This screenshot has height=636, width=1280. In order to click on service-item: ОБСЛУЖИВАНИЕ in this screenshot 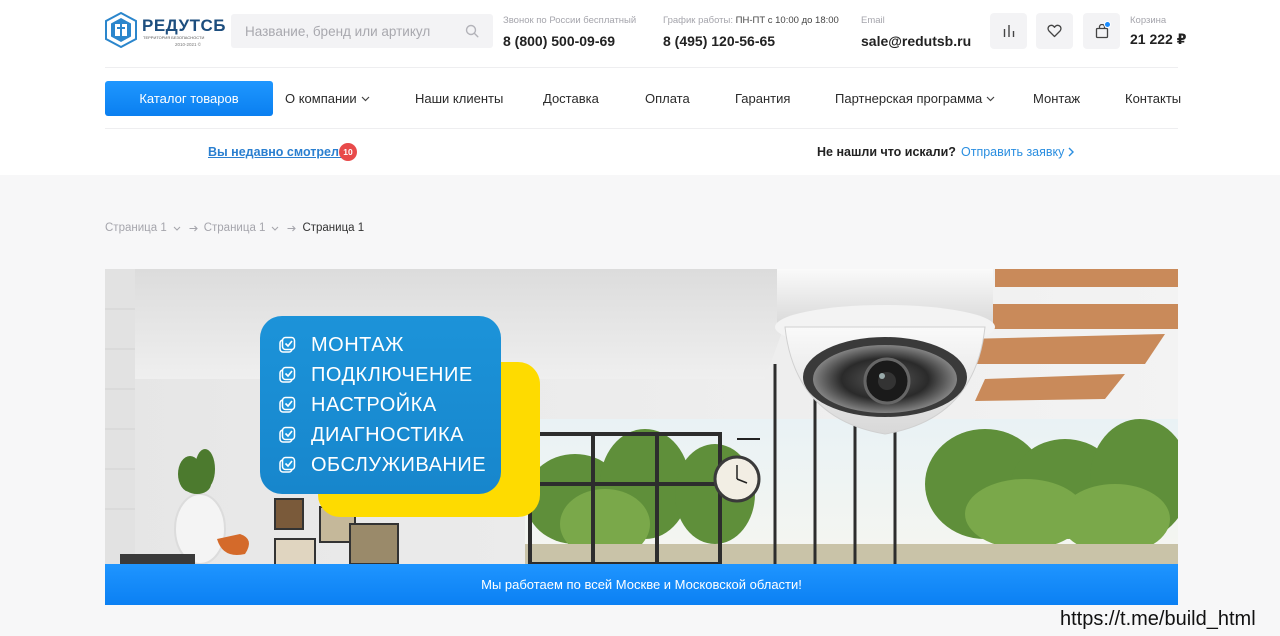, I will do `click(389, 465)`.